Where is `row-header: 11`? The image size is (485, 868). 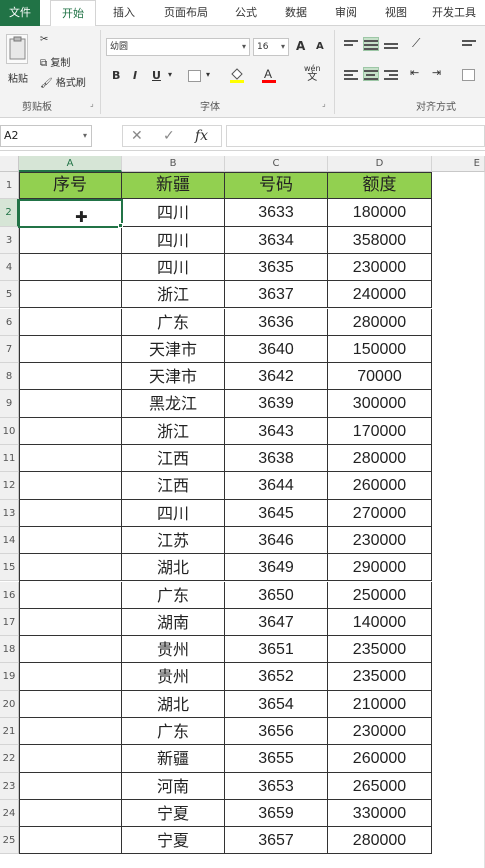
row-header: 11 is located at coordinates (9, 459).